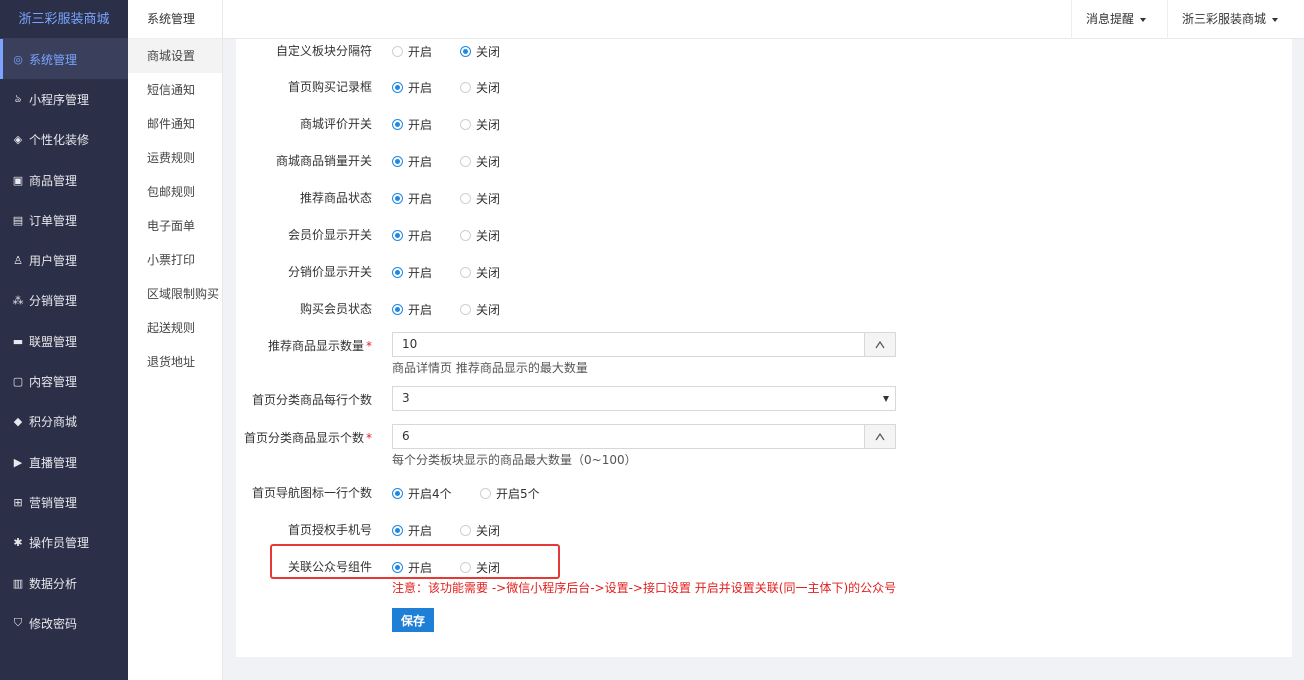 This screenshot has height=680, width=1304. What do you see at coordinates (329, 87) in the screenshot?
I see `row-label: 首页购买记录框` at bounding box center [329, 87].